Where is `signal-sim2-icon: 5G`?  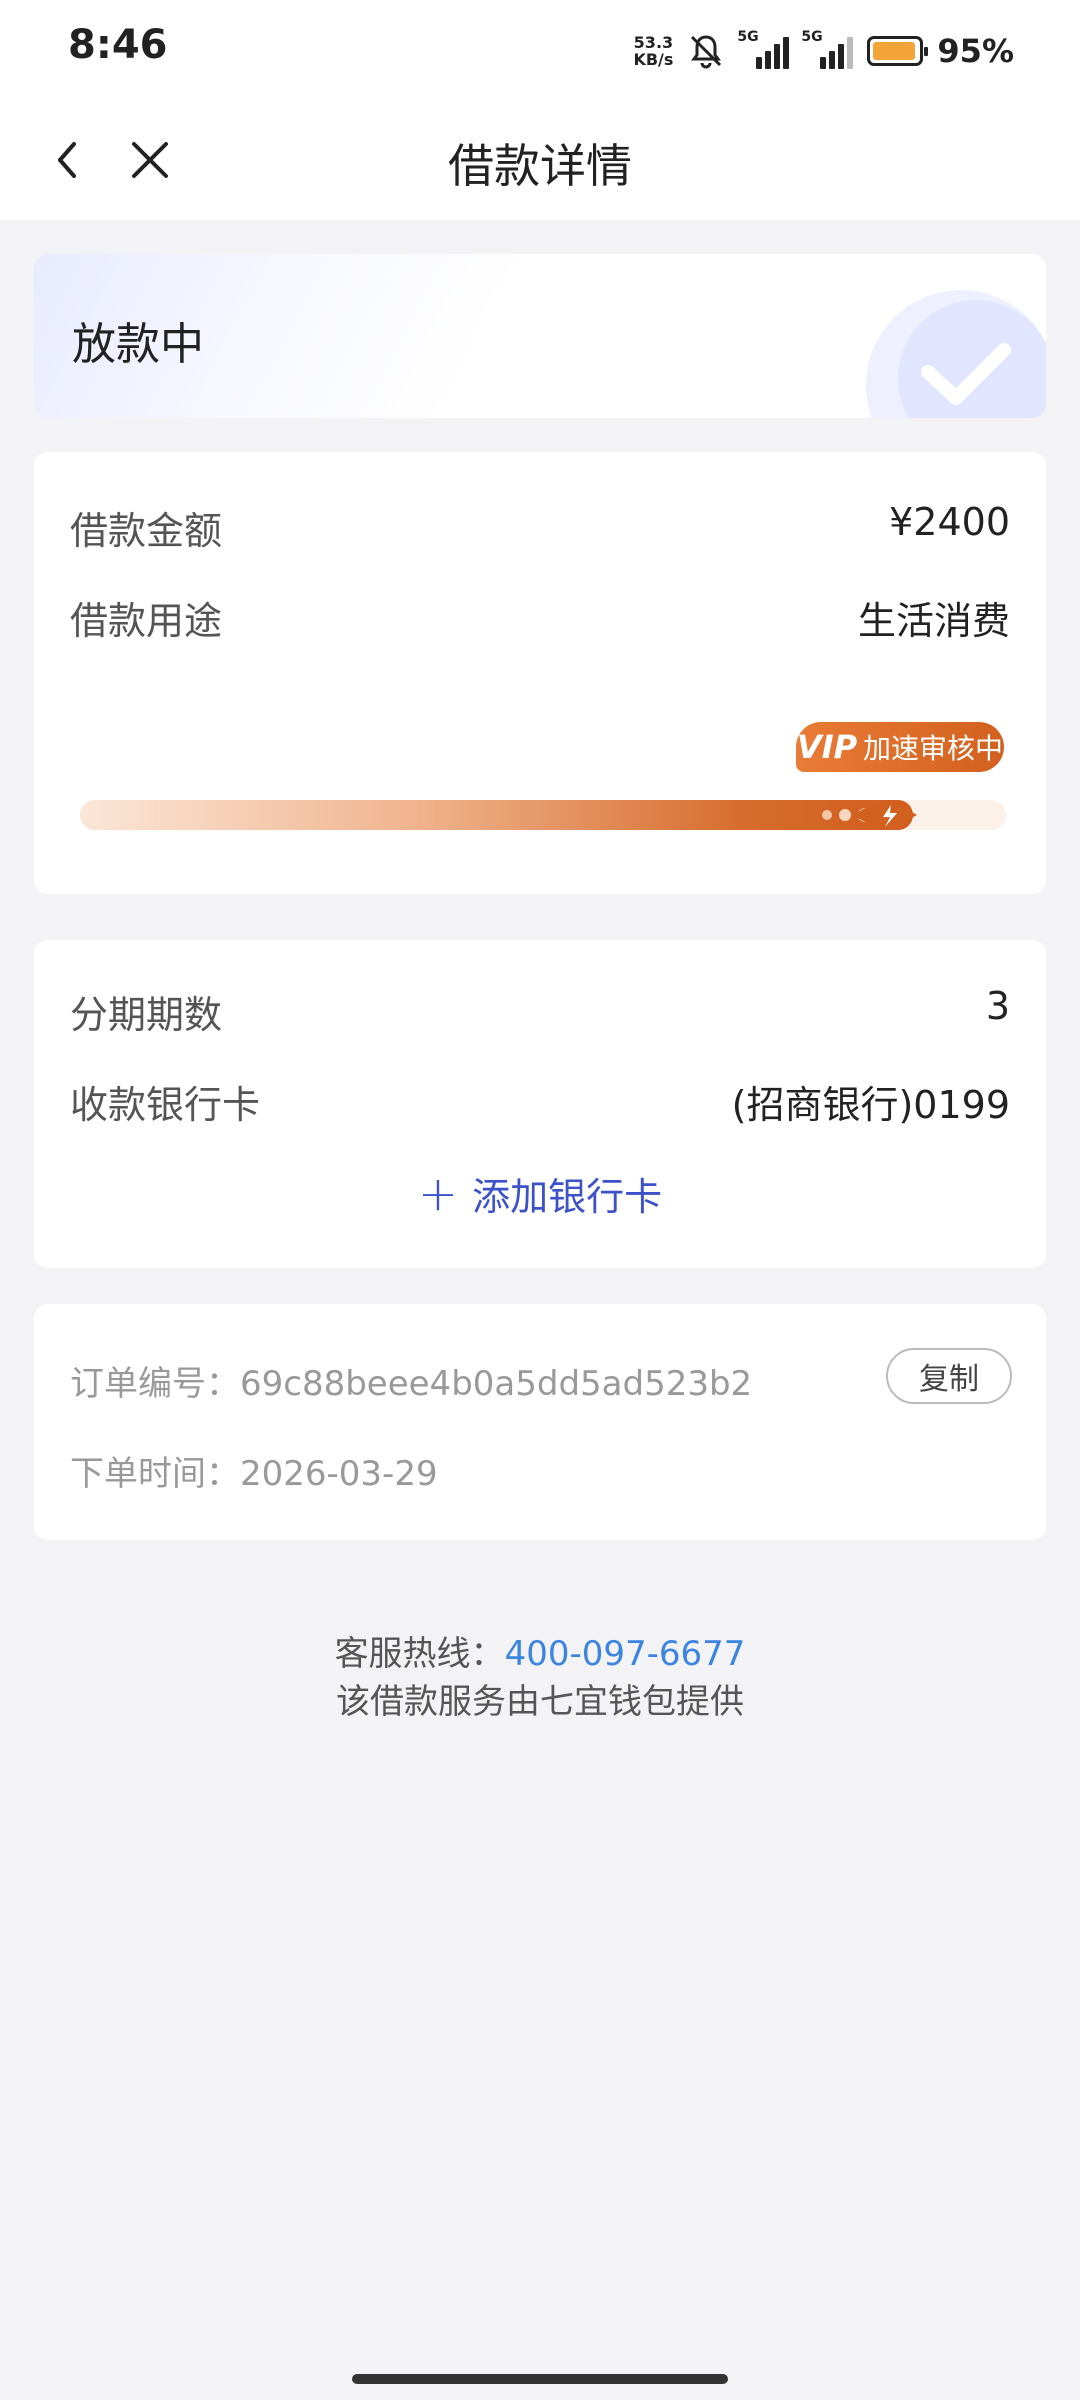 signal-sim2-icon: 5G is located at coordinates (827, 49).